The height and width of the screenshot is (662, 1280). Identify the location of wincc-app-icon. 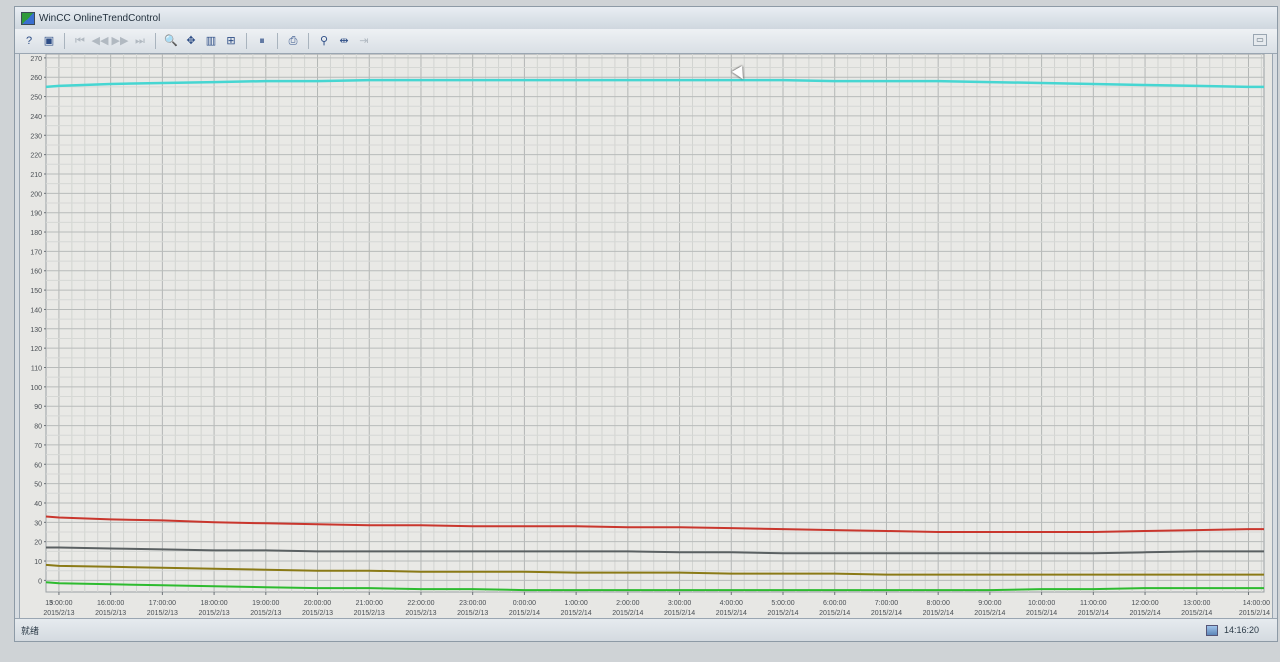
(28, 18).